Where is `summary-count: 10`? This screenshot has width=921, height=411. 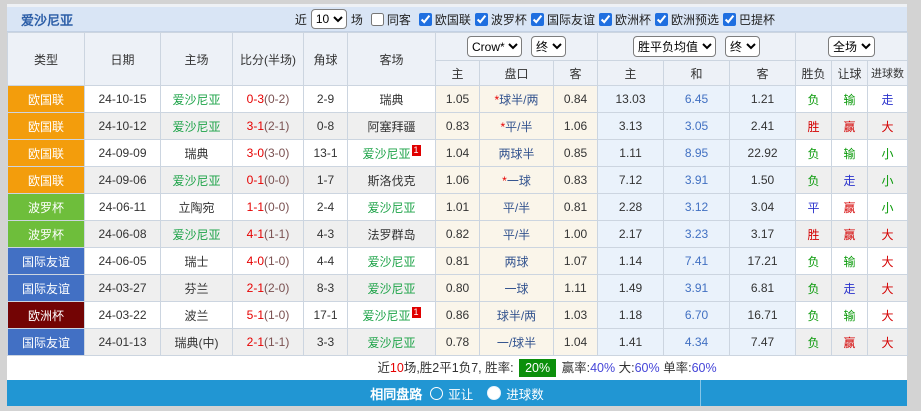
summary-count: 10 is located at coordinates (396, 368).